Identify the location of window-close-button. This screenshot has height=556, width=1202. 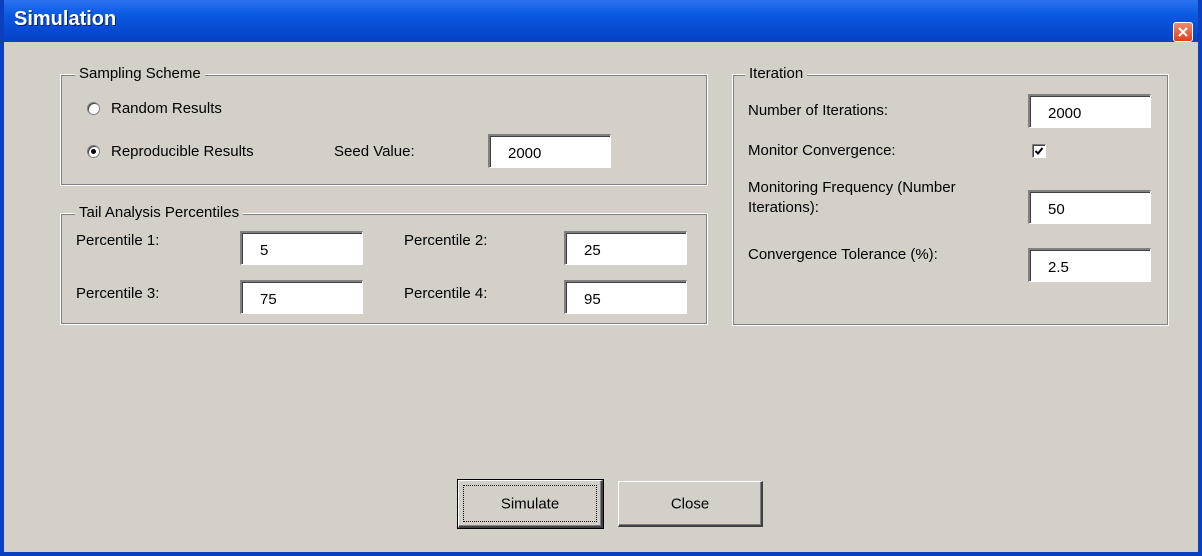
(1183, 32).